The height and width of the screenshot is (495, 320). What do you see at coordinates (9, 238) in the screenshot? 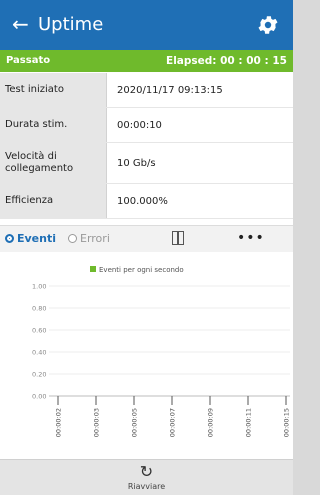
I see `radio-selected-icon` at bounding box center [9, 238].